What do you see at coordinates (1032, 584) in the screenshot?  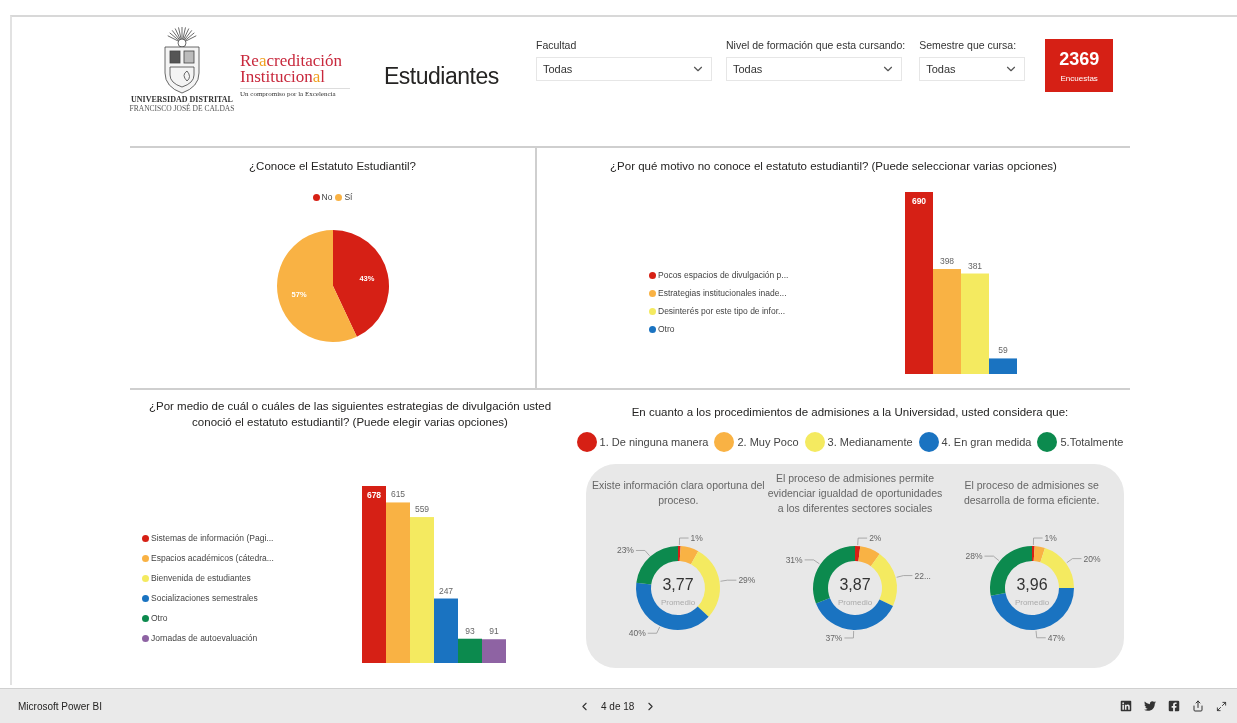 I see `average-value: 3,96` at bounding box center [1032, 584].